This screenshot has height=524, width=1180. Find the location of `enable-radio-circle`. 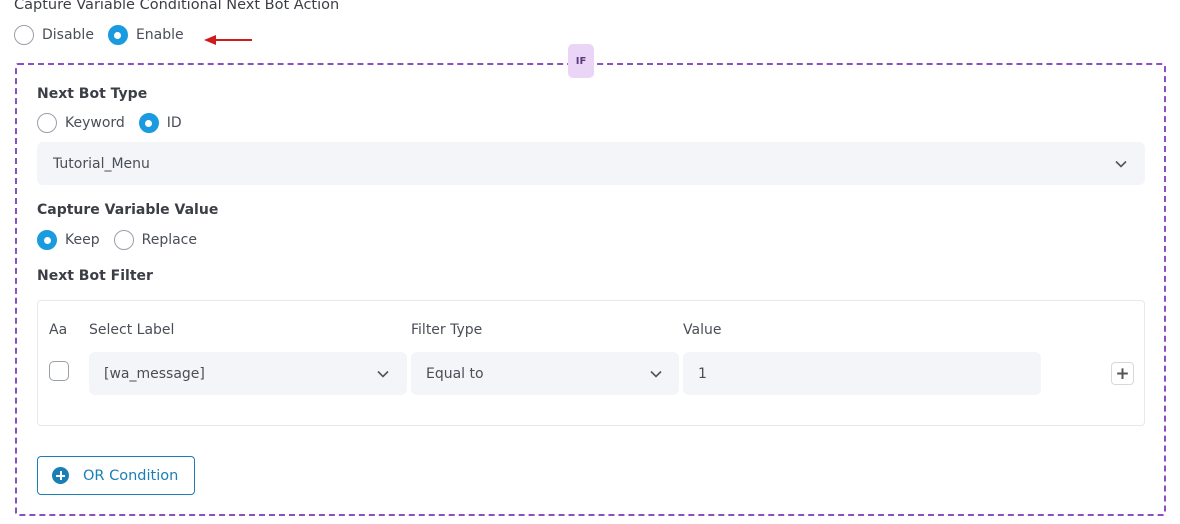

enable-radio-circle is located at coordinates (117, 35).